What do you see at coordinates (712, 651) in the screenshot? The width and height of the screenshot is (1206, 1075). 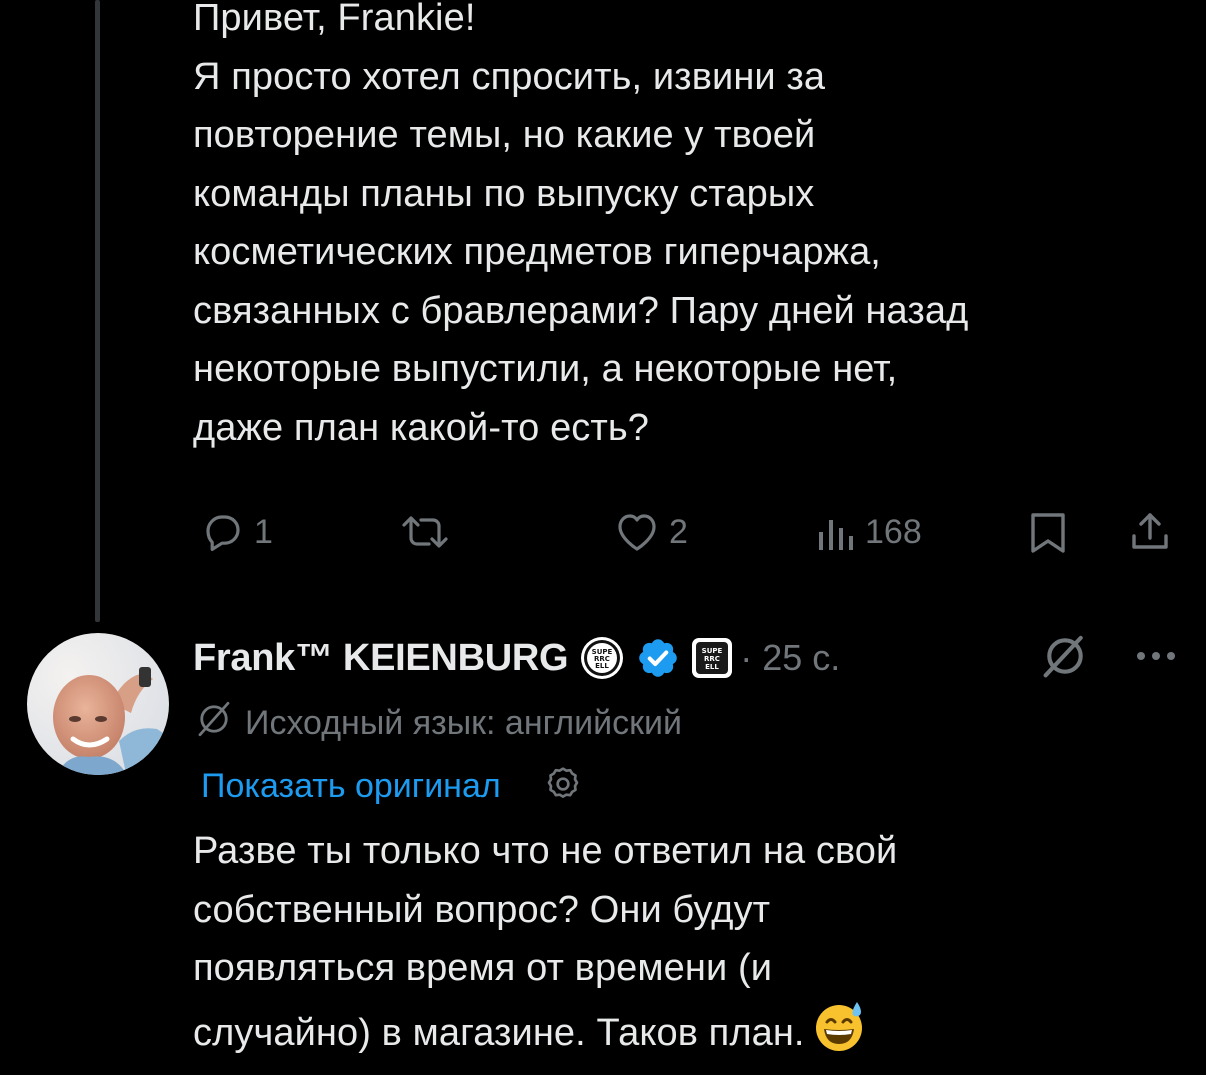 I see `svg-text: SUPE` at bounding box center [712, 651].